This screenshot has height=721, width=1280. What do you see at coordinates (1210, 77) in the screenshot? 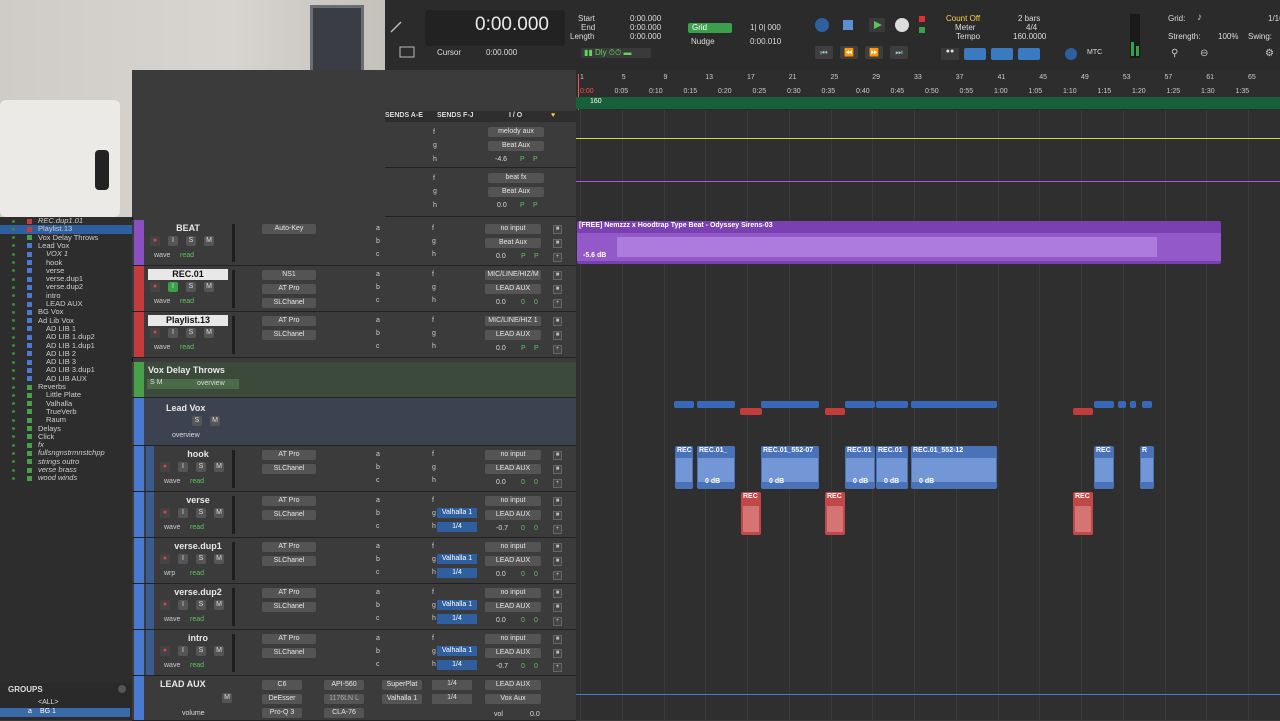
I see `bar-label: 61` at bounding box center [1210, 77].